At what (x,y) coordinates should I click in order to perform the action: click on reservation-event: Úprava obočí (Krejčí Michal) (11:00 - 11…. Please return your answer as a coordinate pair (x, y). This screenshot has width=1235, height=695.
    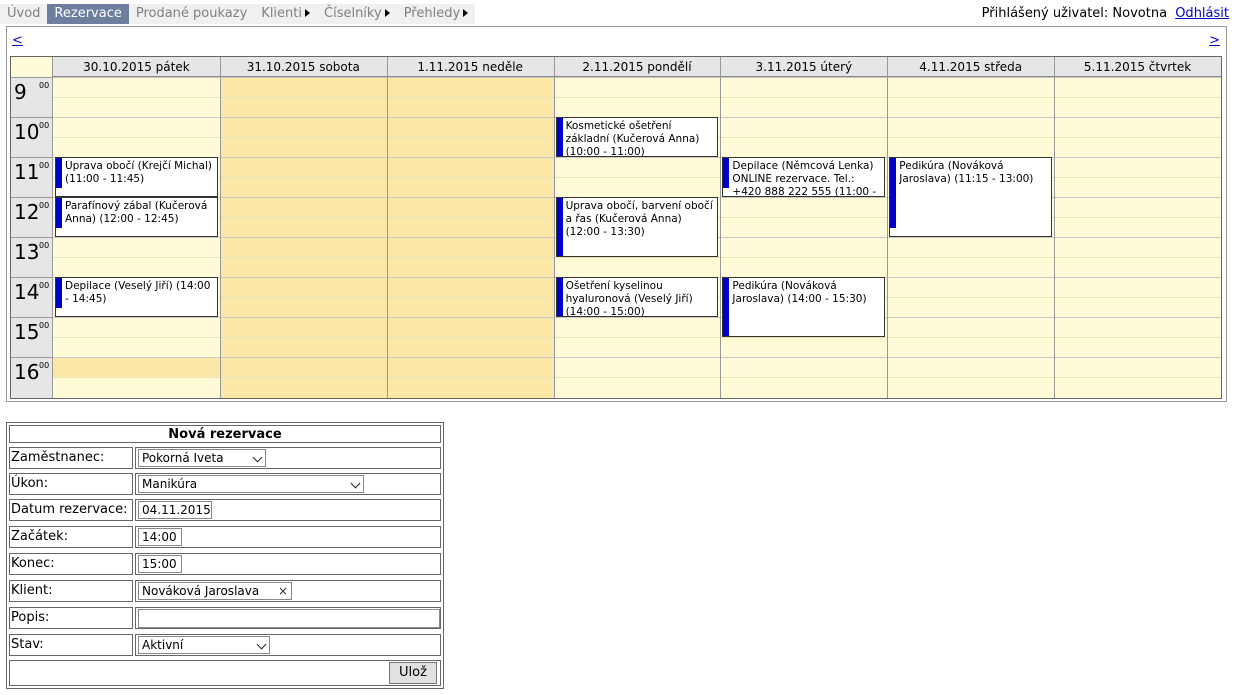
    Looking at the image, I should click on (136, 177).